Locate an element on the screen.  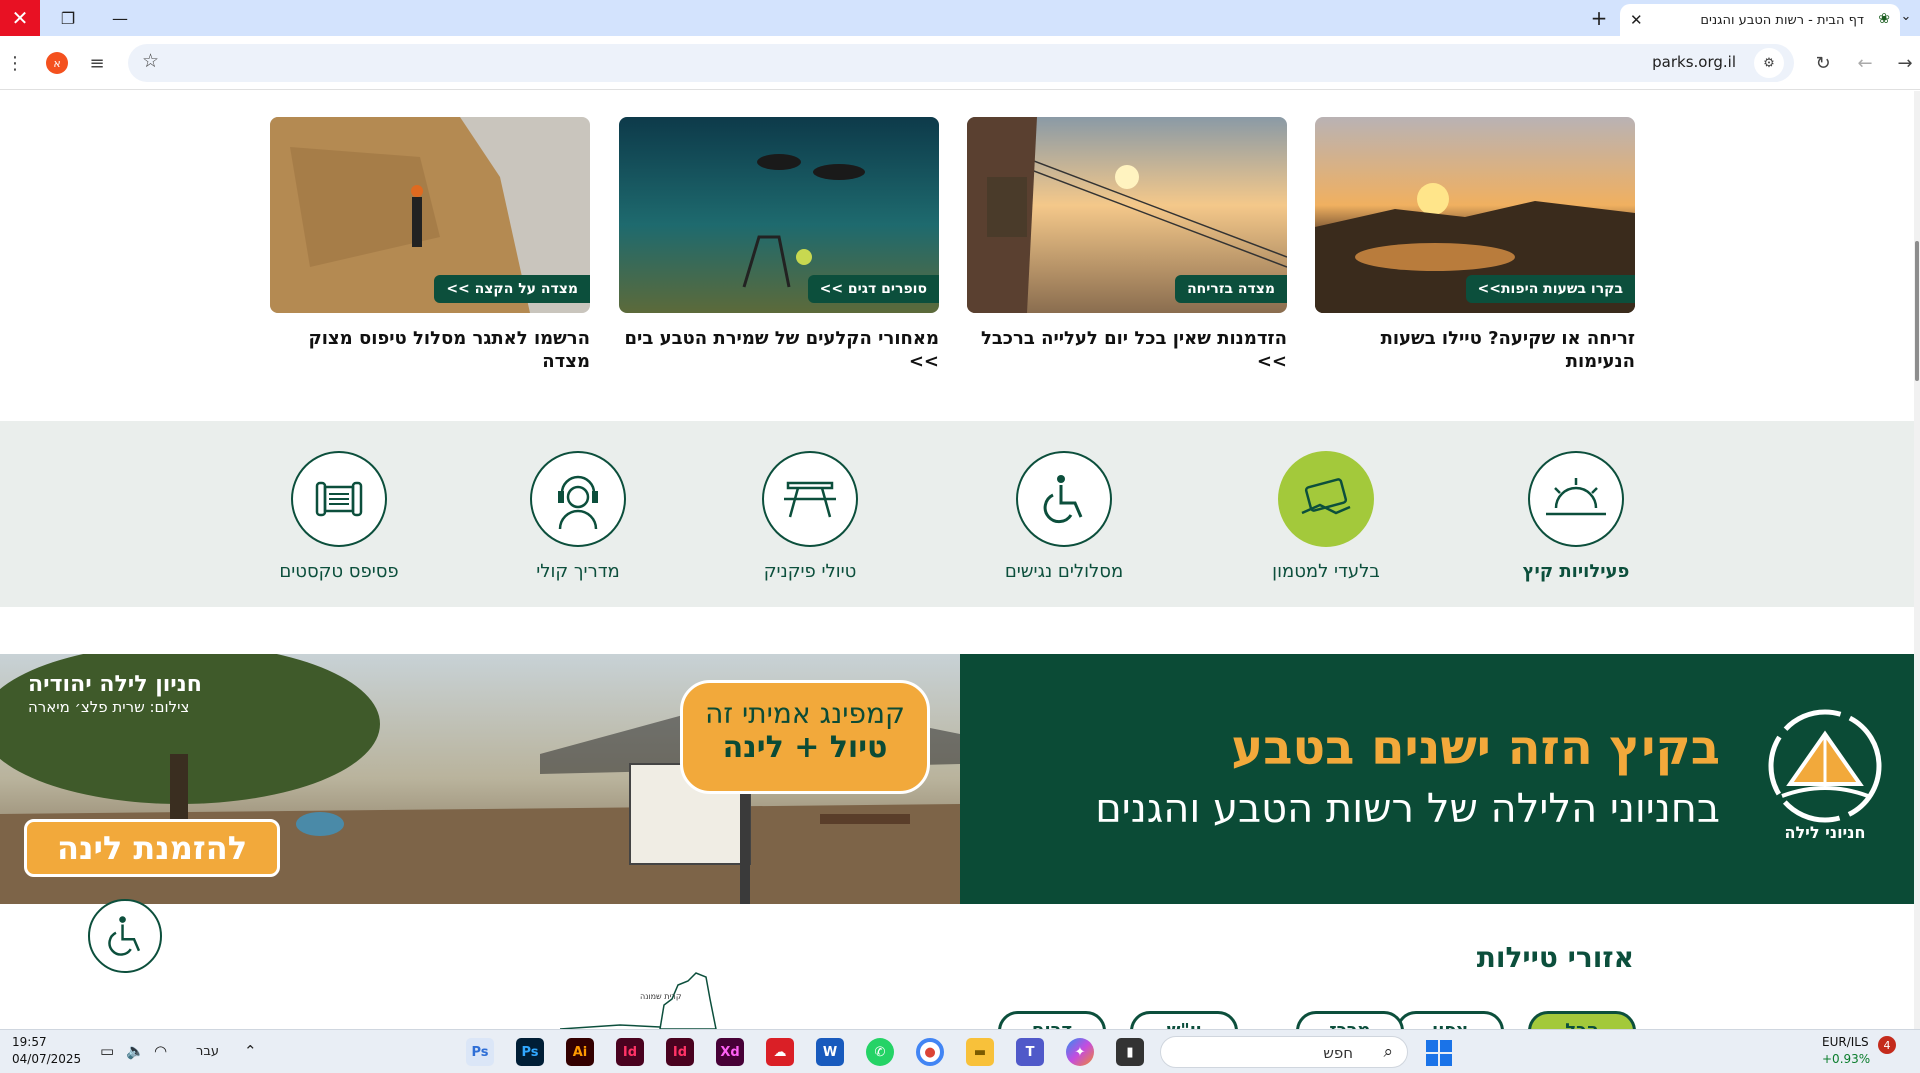
article-title: הרשמו לאתגר מסלול טיפוס מצוק מצדה is located at coordinates (430, 350).